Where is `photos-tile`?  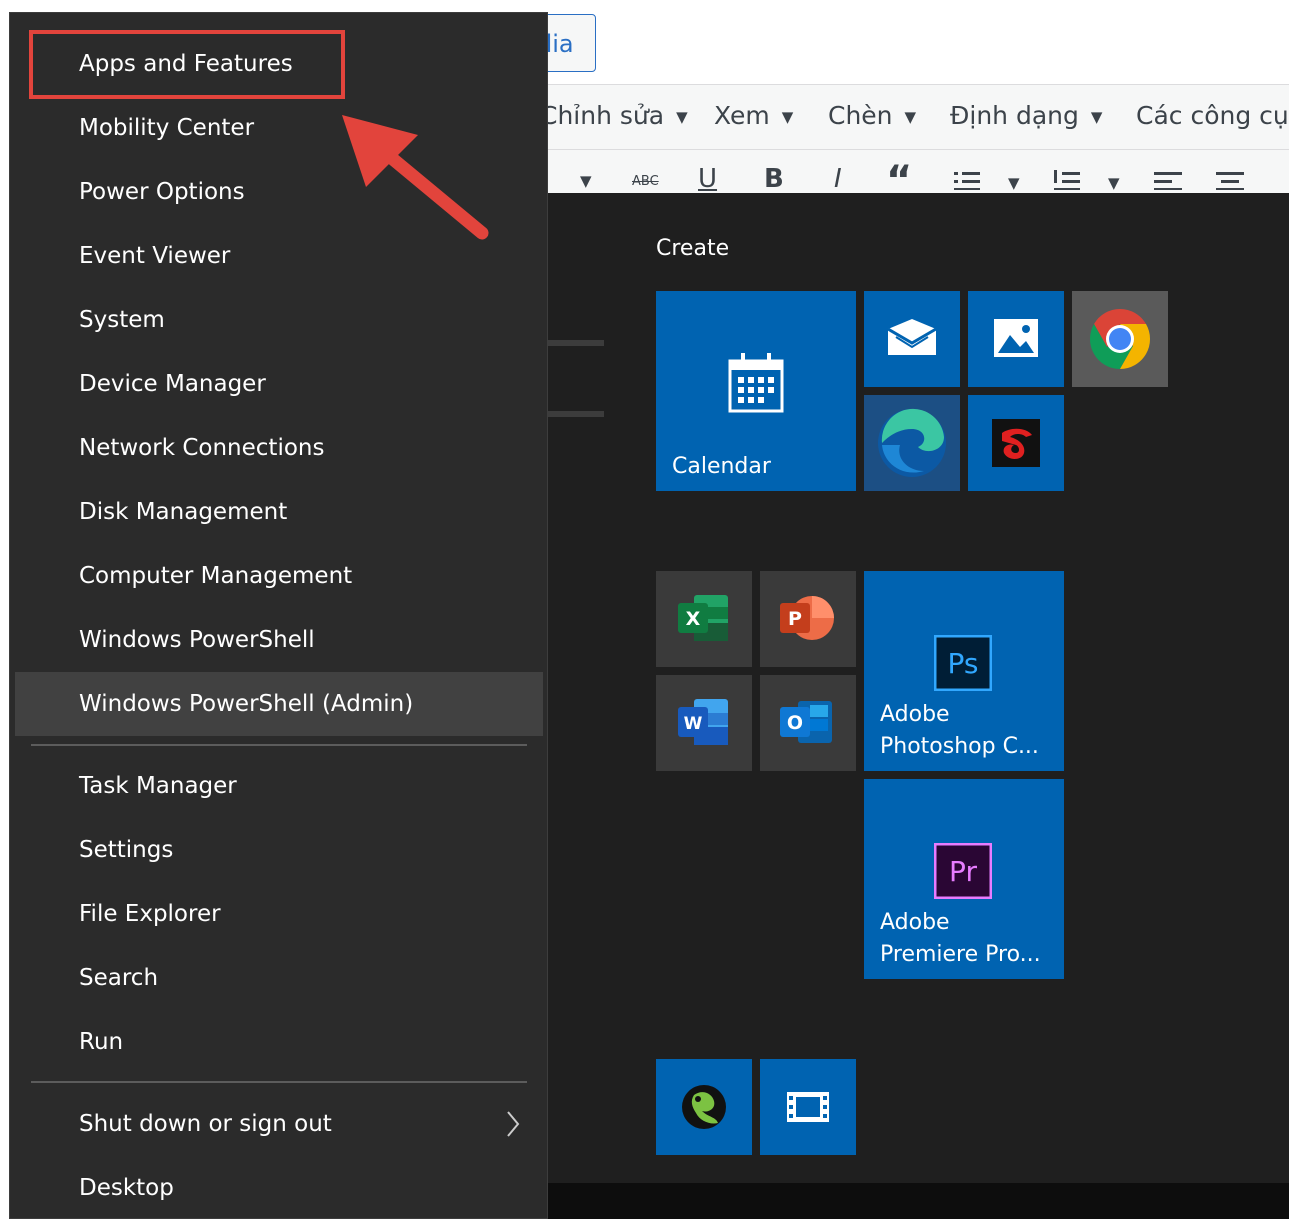 photos-tile is located at coordinates (1016, 339).